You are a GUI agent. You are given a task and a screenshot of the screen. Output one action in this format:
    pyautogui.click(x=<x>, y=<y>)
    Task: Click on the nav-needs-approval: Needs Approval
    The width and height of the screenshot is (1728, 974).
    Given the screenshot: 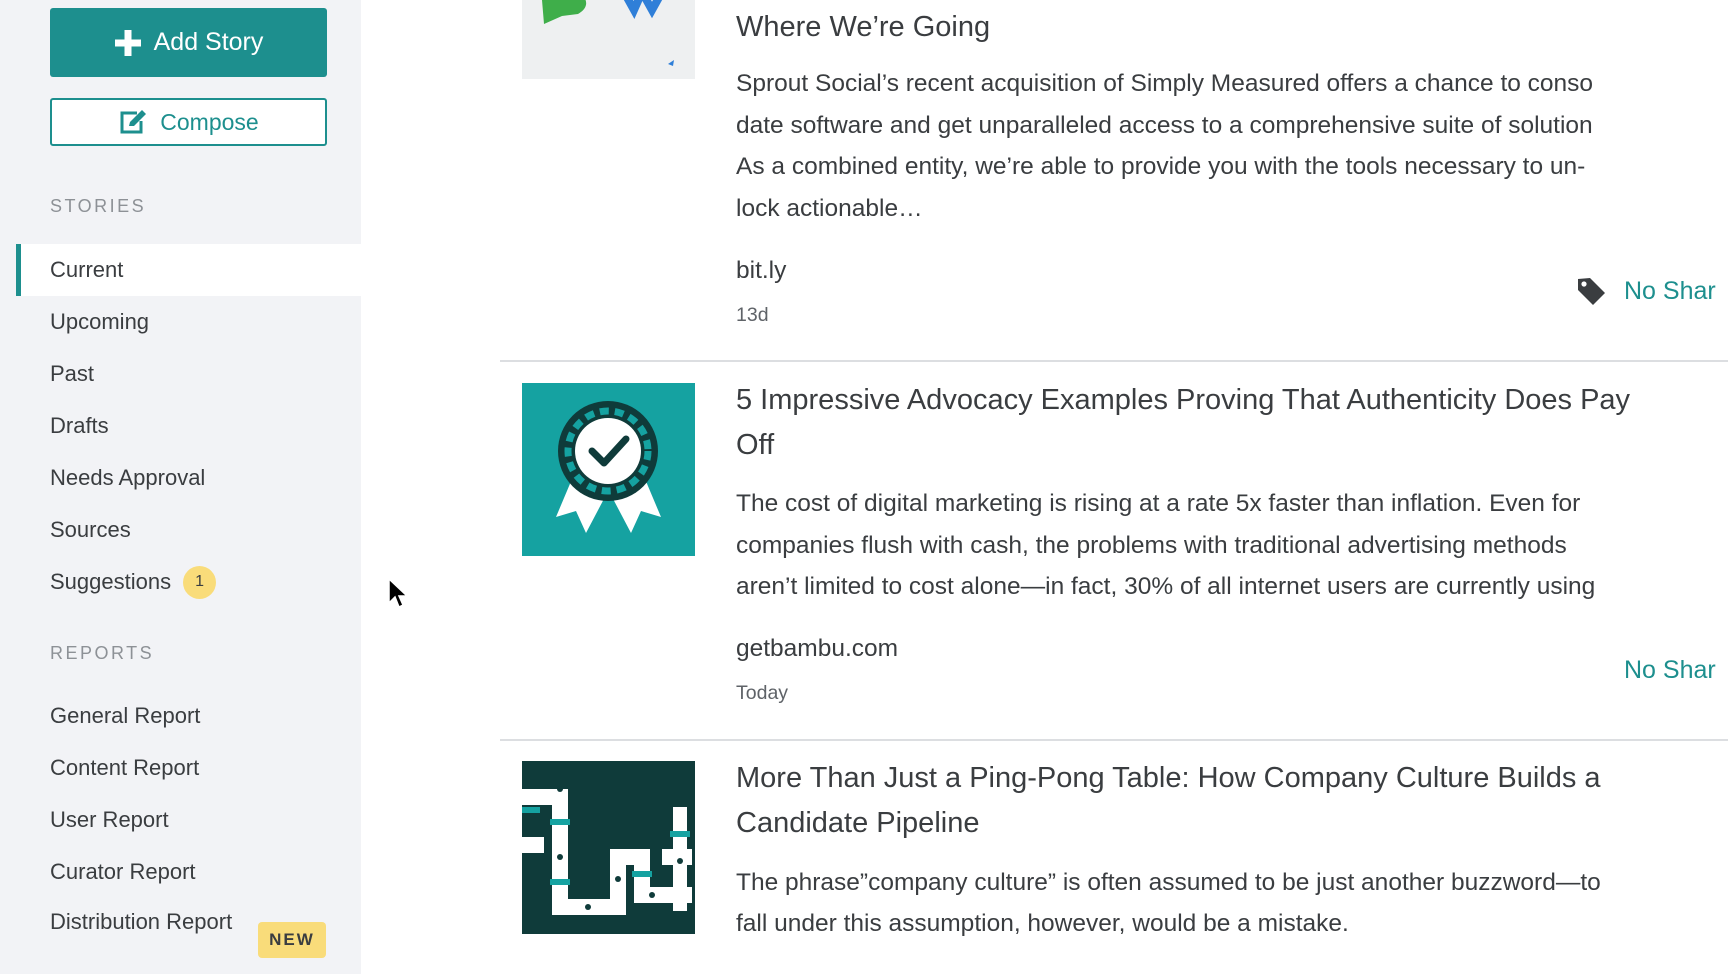 What is the action you would take?
    pyautogui.click(x=188, y=478)
    